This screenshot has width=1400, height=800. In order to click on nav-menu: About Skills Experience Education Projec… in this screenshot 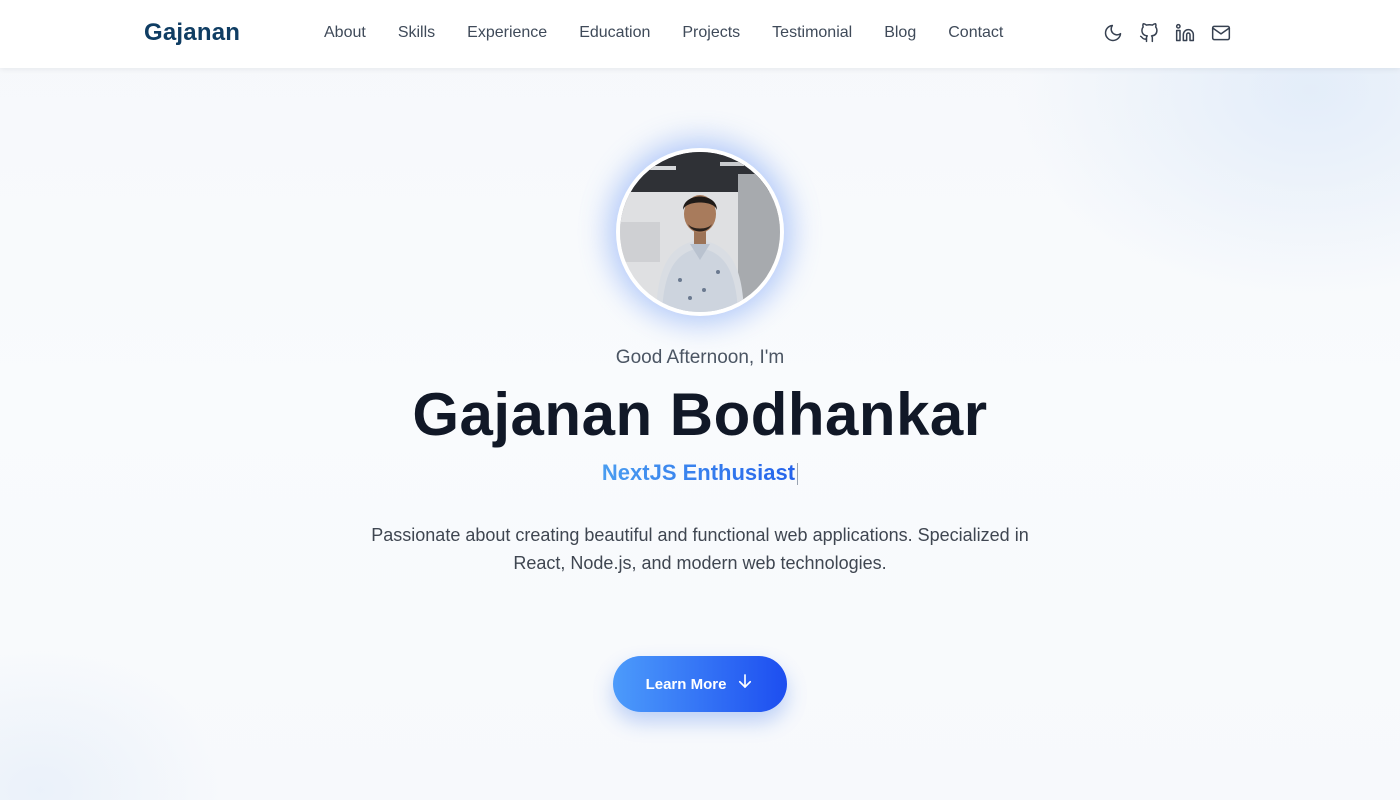, I will do `click(663, 33)`.